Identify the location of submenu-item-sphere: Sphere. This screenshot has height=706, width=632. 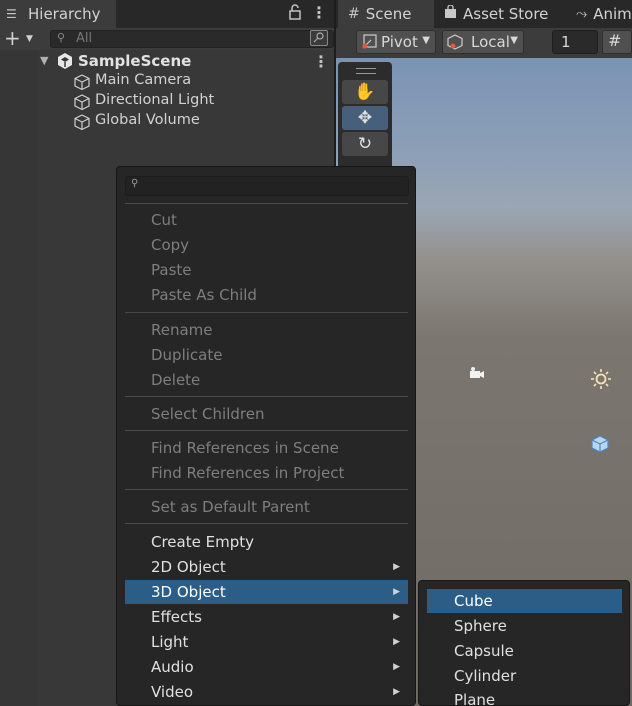
(524, 626).